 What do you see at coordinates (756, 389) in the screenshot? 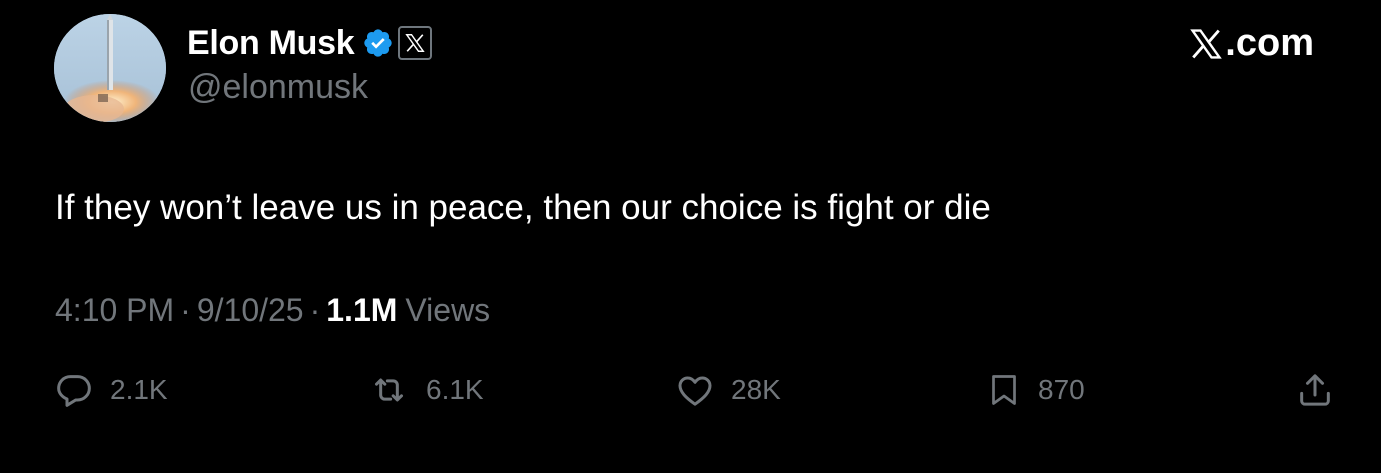
I see `like-count: 28K` at bounding box center [756, 389].